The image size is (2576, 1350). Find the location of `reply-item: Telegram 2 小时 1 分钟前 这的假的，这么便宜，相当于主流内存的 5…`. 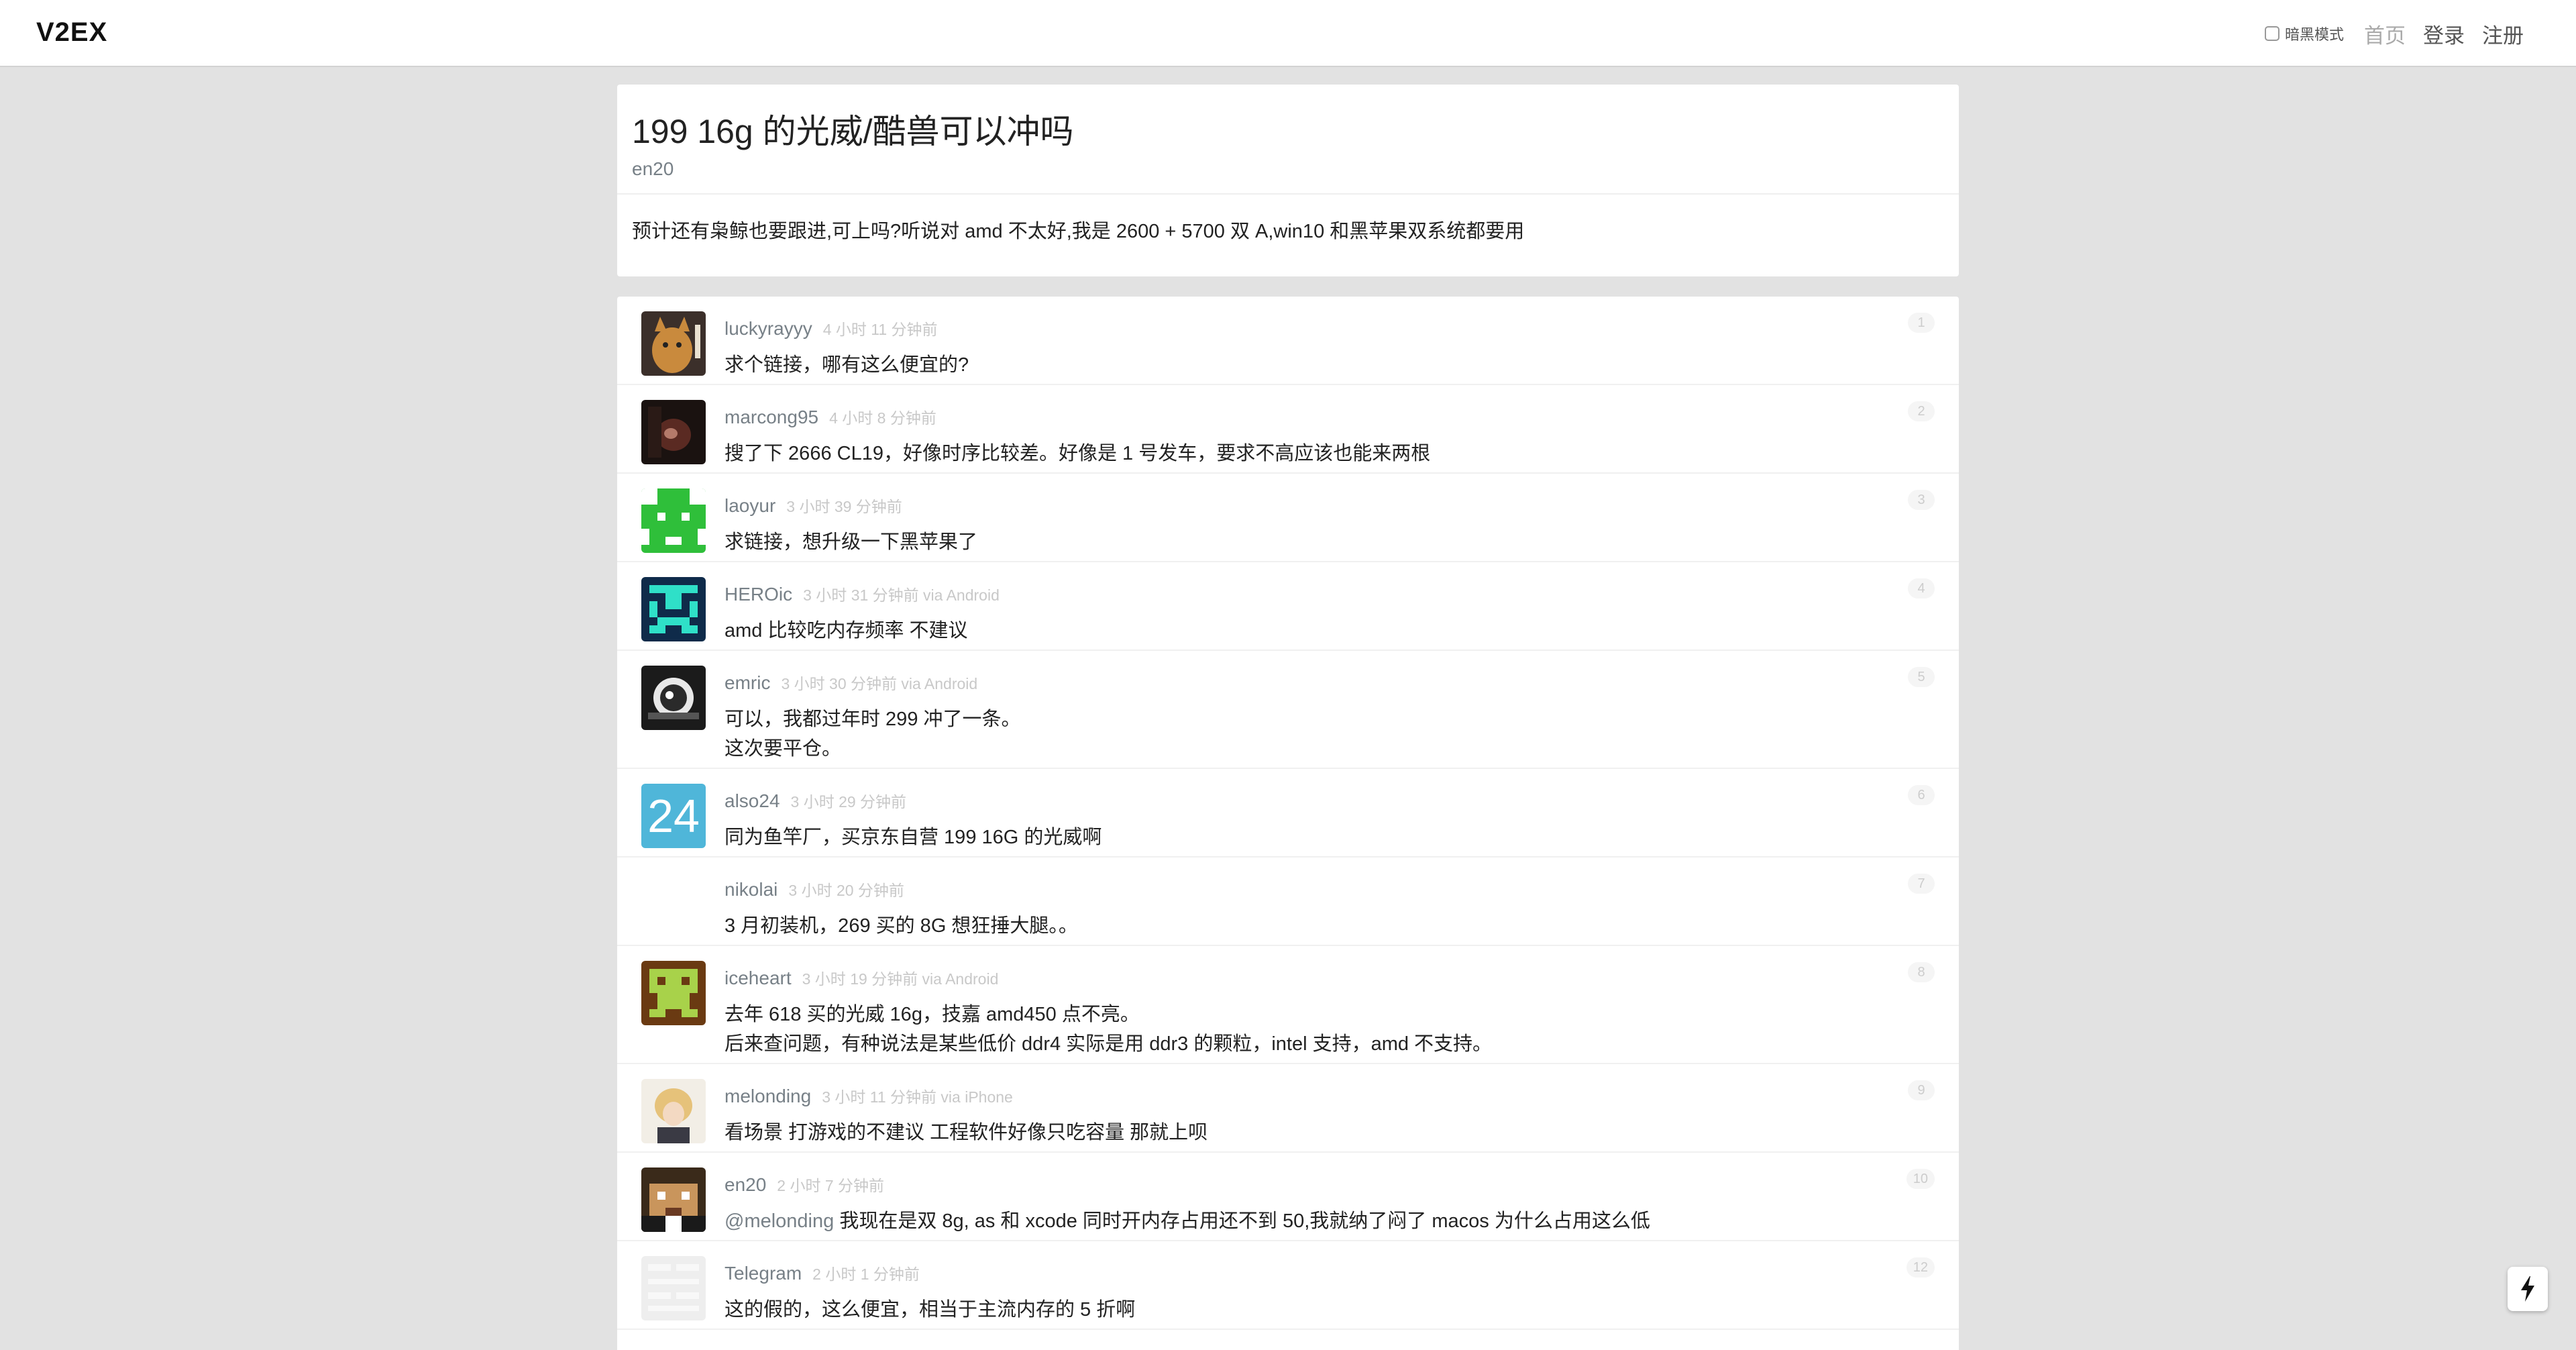

reply-item: Telegram 2 小时 1 分钟前 这的假的，这么便宜，相当于主流内存的 5… is located at coordinates (1288, 1285).